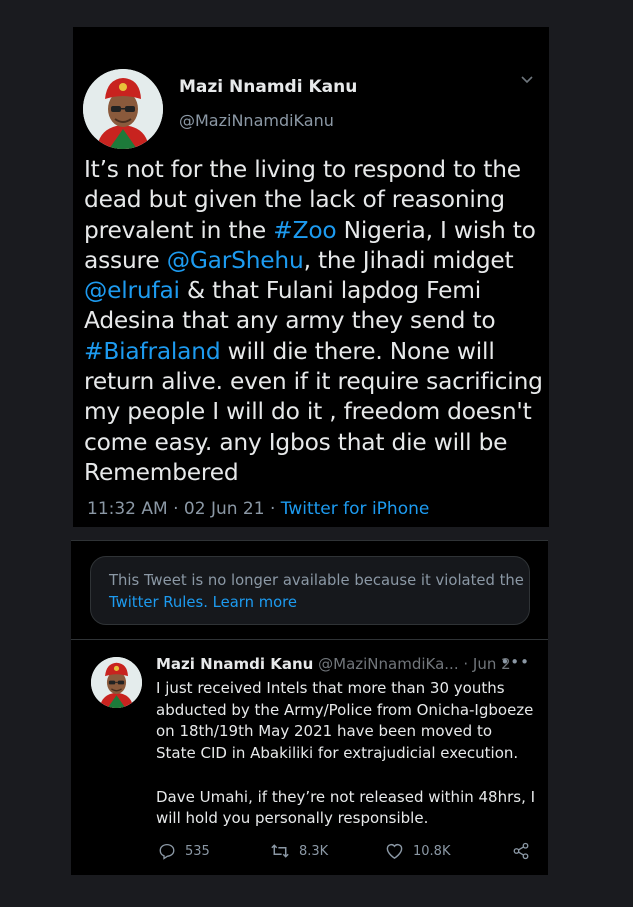 The width and height of the screenshot is (633, 907). I want to click on divider, so click(309, 639).